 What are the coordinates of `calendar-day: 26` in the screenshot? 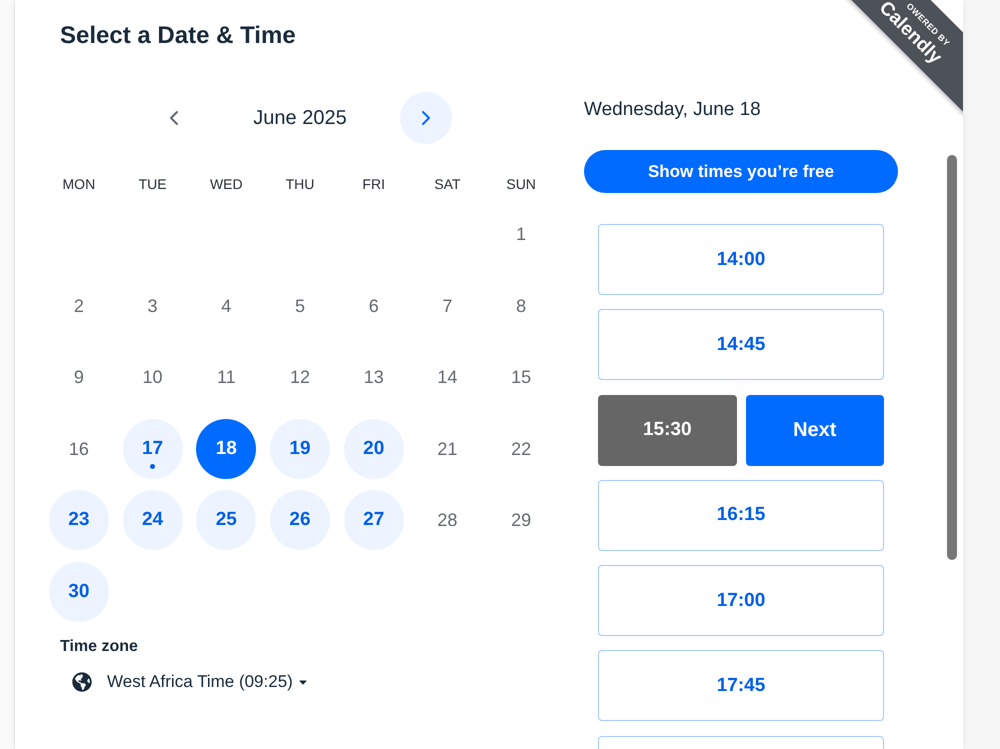 It's located at (300, 520).